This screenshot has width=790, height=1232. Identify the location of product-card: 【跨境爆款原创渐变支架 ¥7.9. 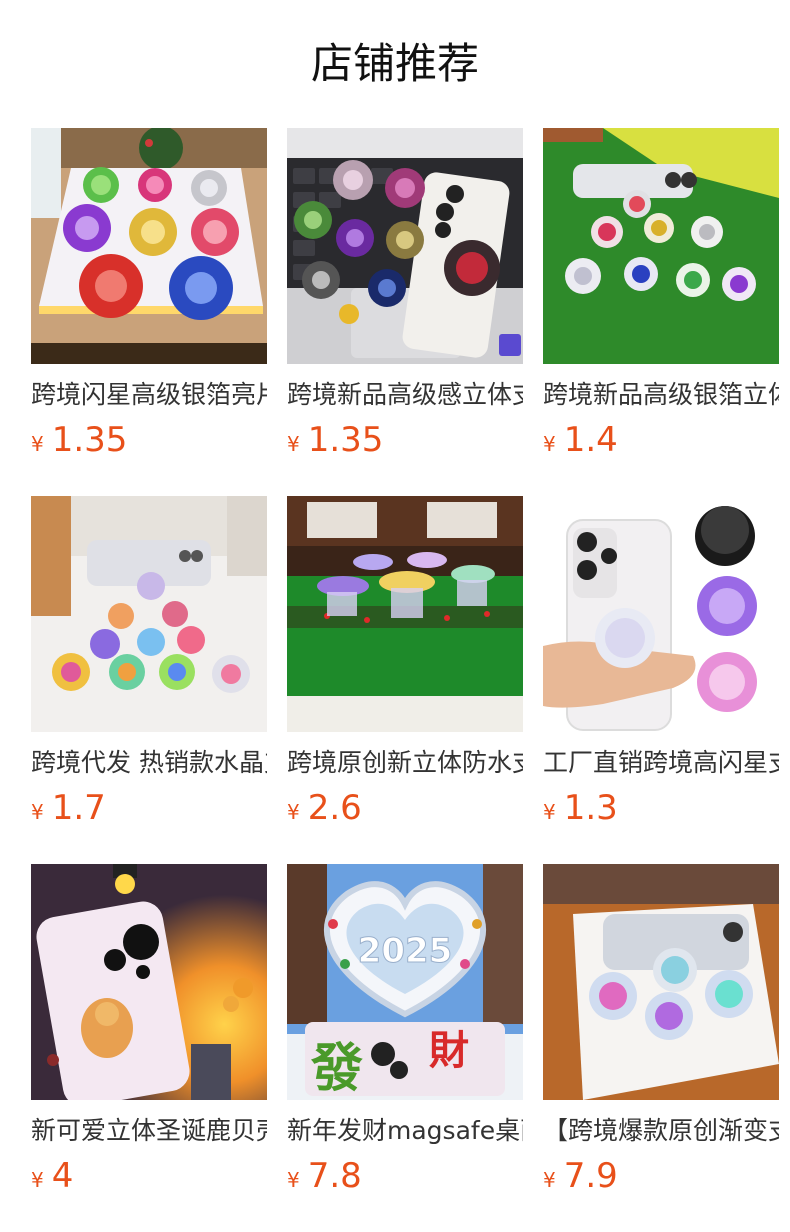
(661, 1048).